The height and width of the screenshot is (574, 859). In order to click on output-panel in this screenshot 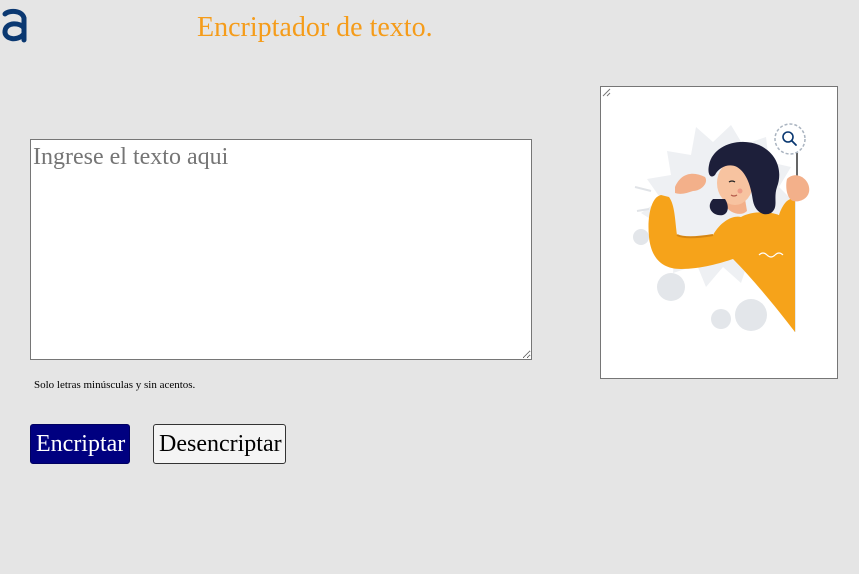, I will do `click(719, 232)`.